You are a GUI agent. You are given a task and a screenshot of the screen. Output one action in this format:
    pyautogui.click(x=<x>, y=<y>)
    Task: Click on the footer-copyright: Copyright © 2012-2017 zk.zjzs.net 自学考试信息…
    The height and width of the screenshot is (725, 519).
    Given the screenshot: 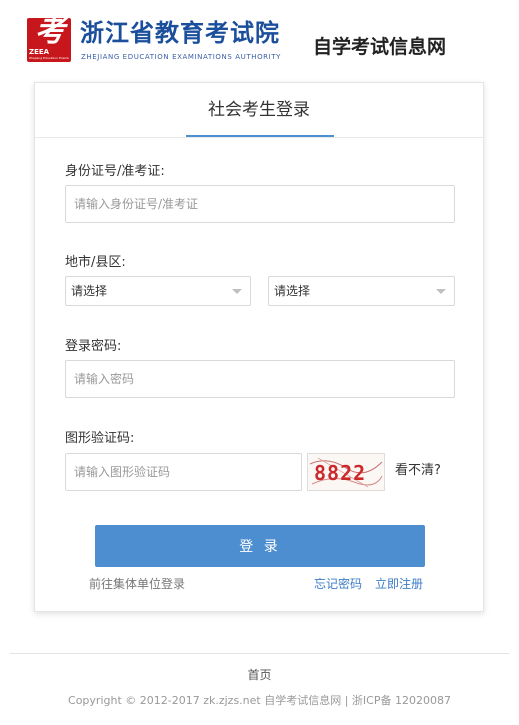 What is the action you would take?
    pyautogui.click(x=259, y=700)
    